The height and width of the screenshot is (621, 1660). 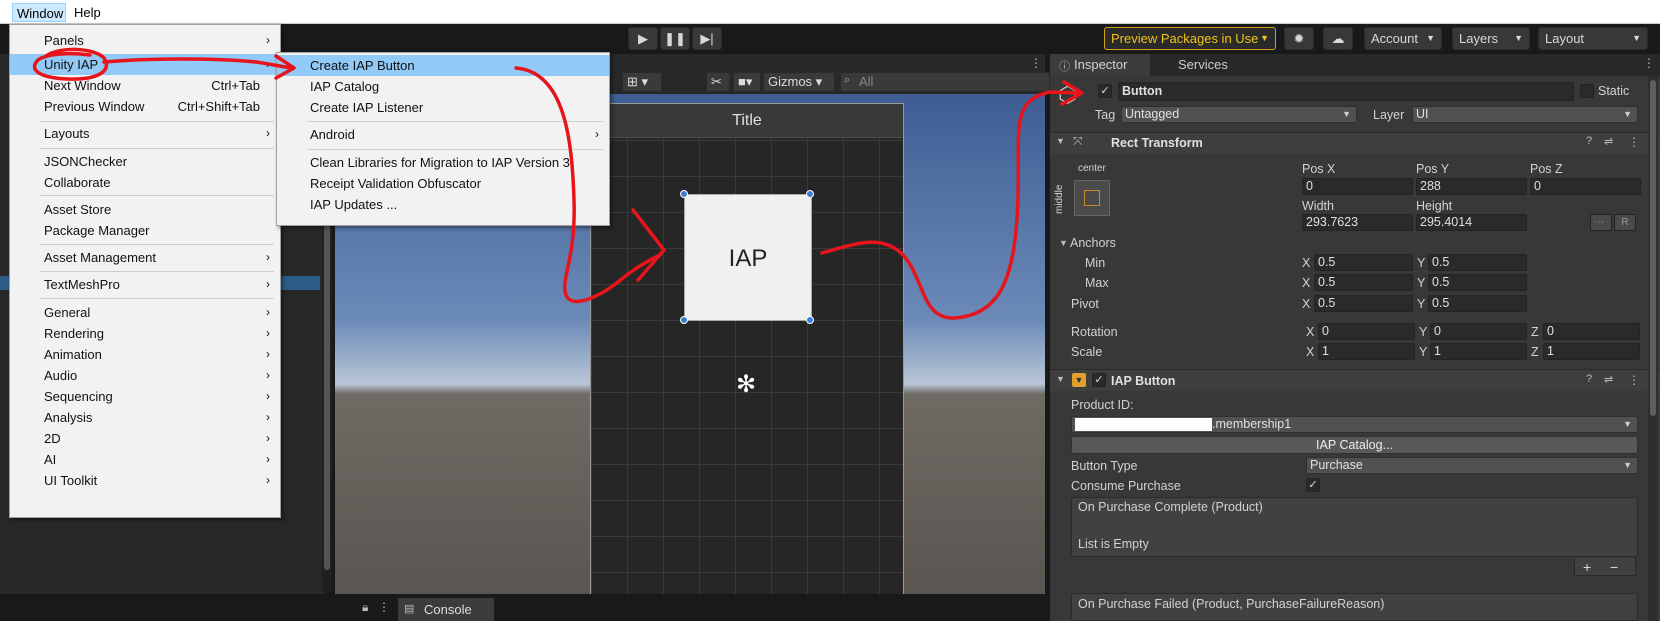 I want to click on object-name-input: Button, so click(x=1346, y=91).